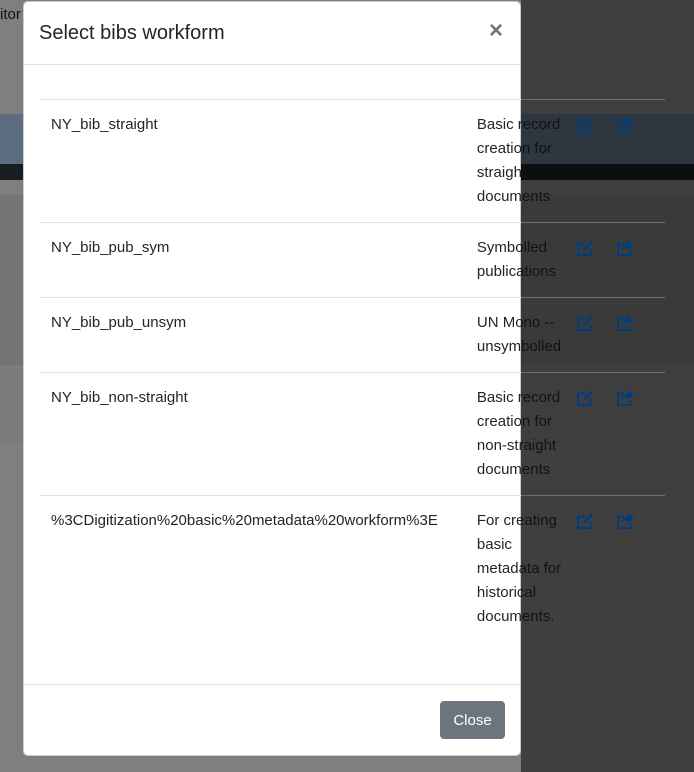  Describe the element at coordinates (132, 33) in the screenshot. I see `modal-title: Select bibs workform` at that location.